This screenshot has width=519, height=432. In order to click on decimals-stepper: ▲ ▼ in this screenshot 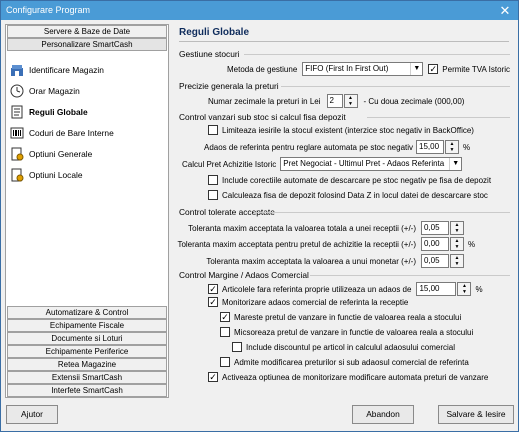, I will do `click(350, 101)`.